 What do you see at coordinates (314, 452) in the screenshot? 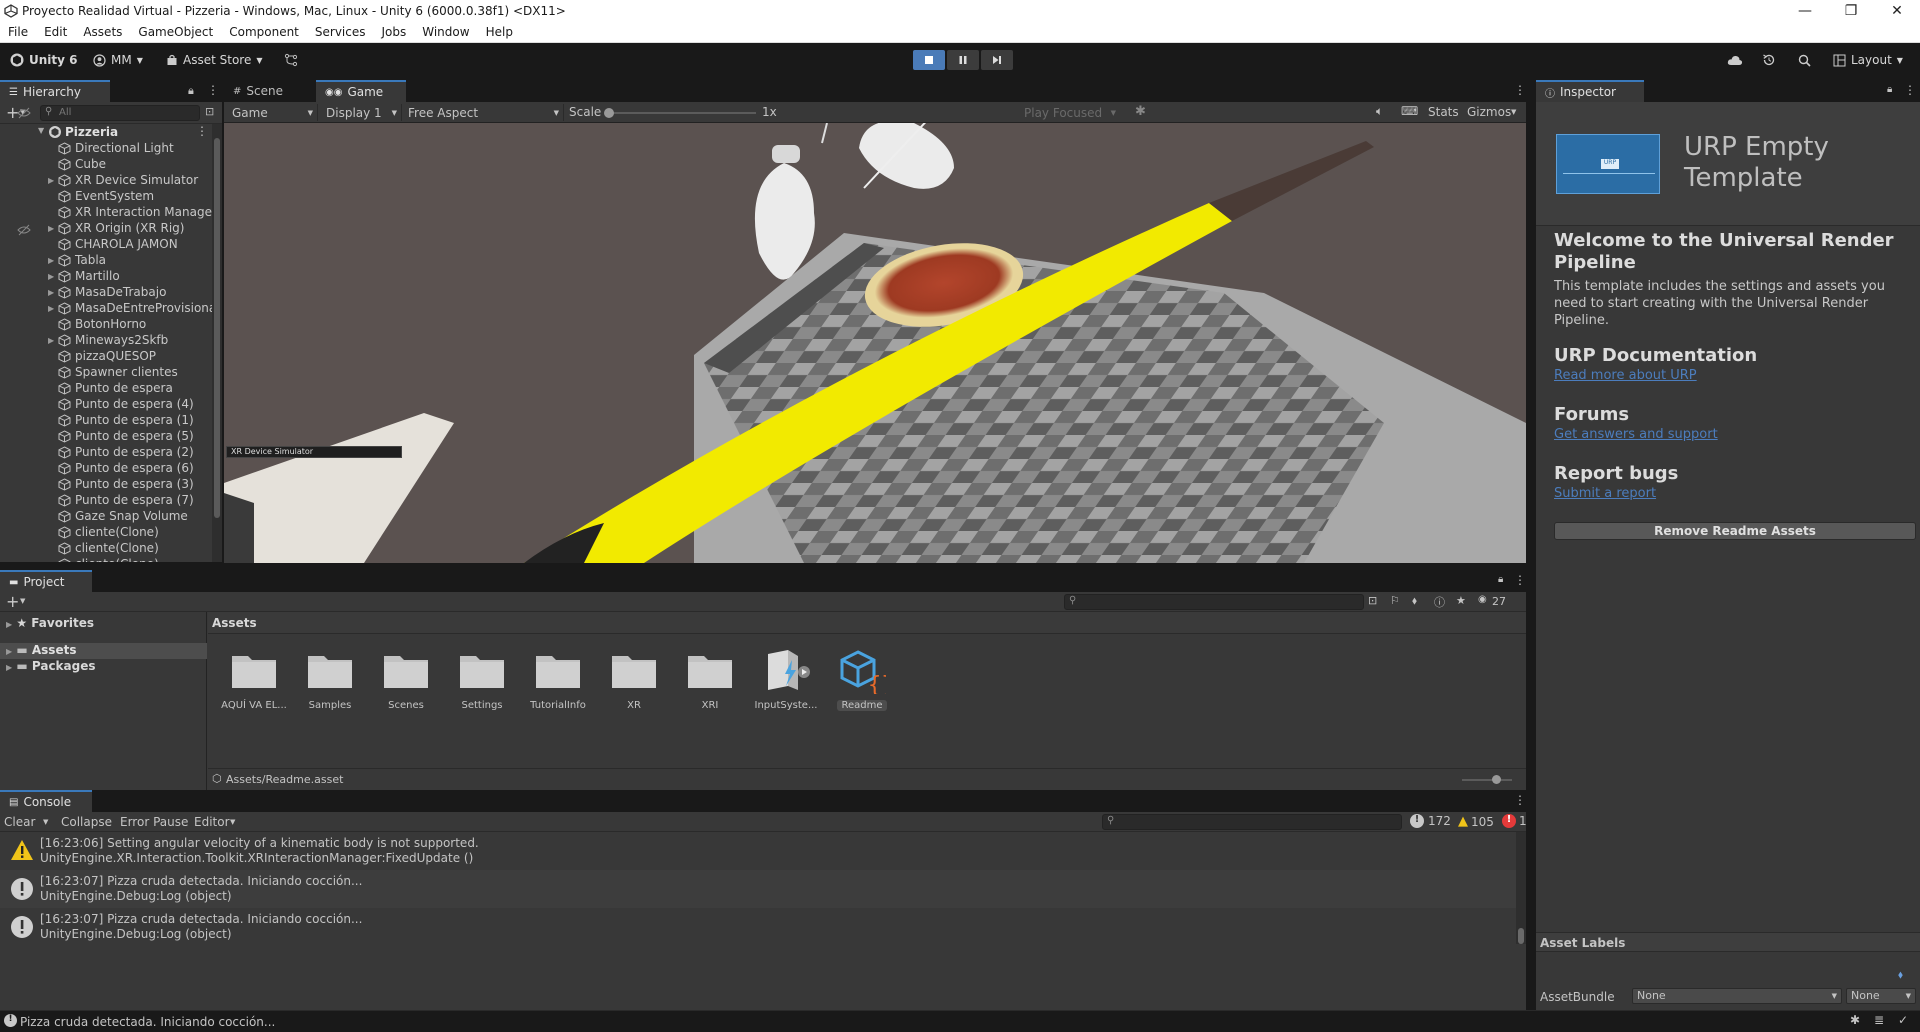
I see `xr-simulator-overlay: XR Device Simulator` at bounding box center [314, 452].